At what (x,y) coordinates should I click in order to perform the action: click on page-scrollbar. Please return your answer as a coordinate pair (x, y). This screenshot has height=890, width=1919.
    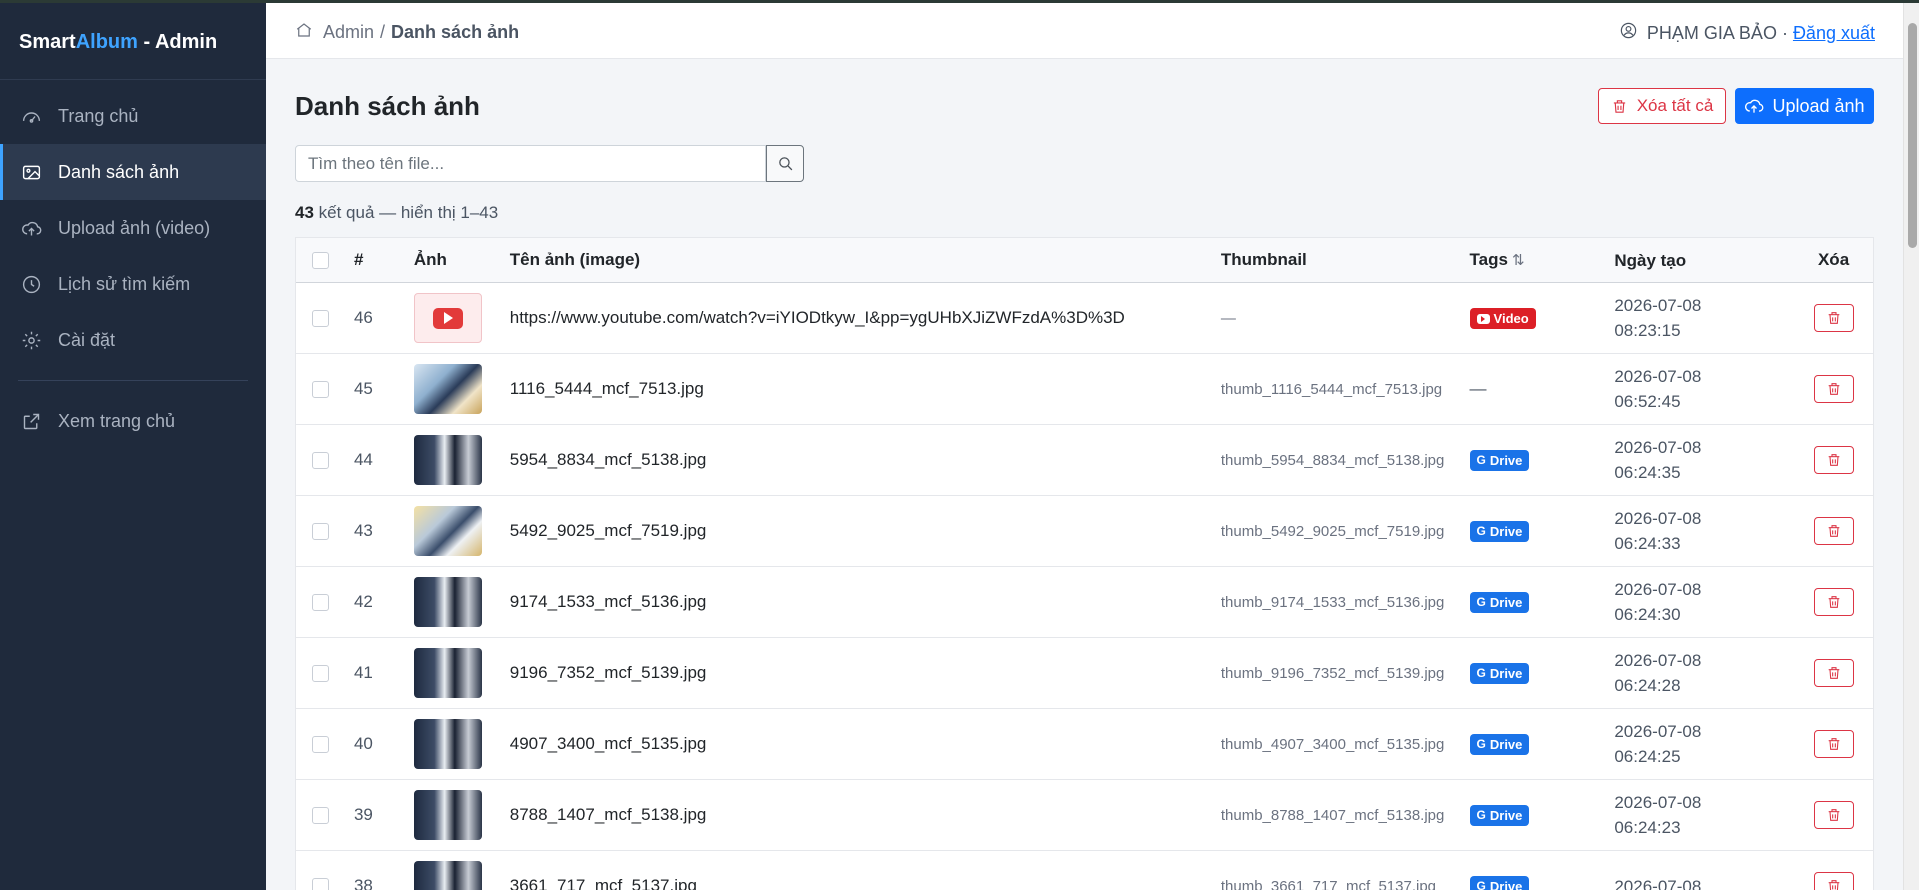
    Looking at the image, I should click on (1911, 446).